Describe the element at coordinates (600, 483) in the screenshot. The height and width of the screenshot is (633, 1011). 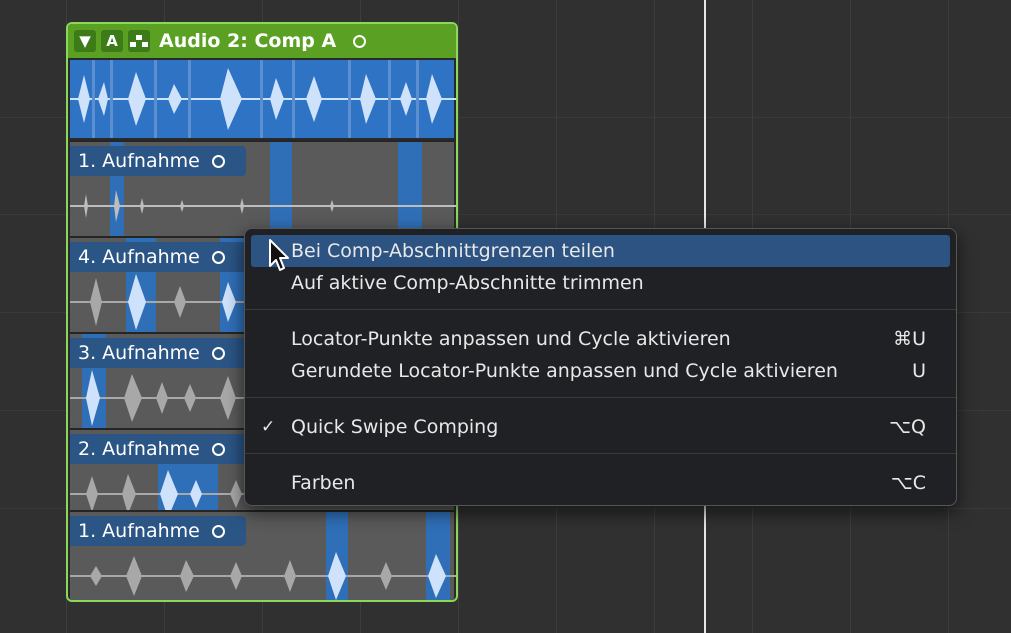
I see `menu-item-colors: Farben ⌥C` at that location.